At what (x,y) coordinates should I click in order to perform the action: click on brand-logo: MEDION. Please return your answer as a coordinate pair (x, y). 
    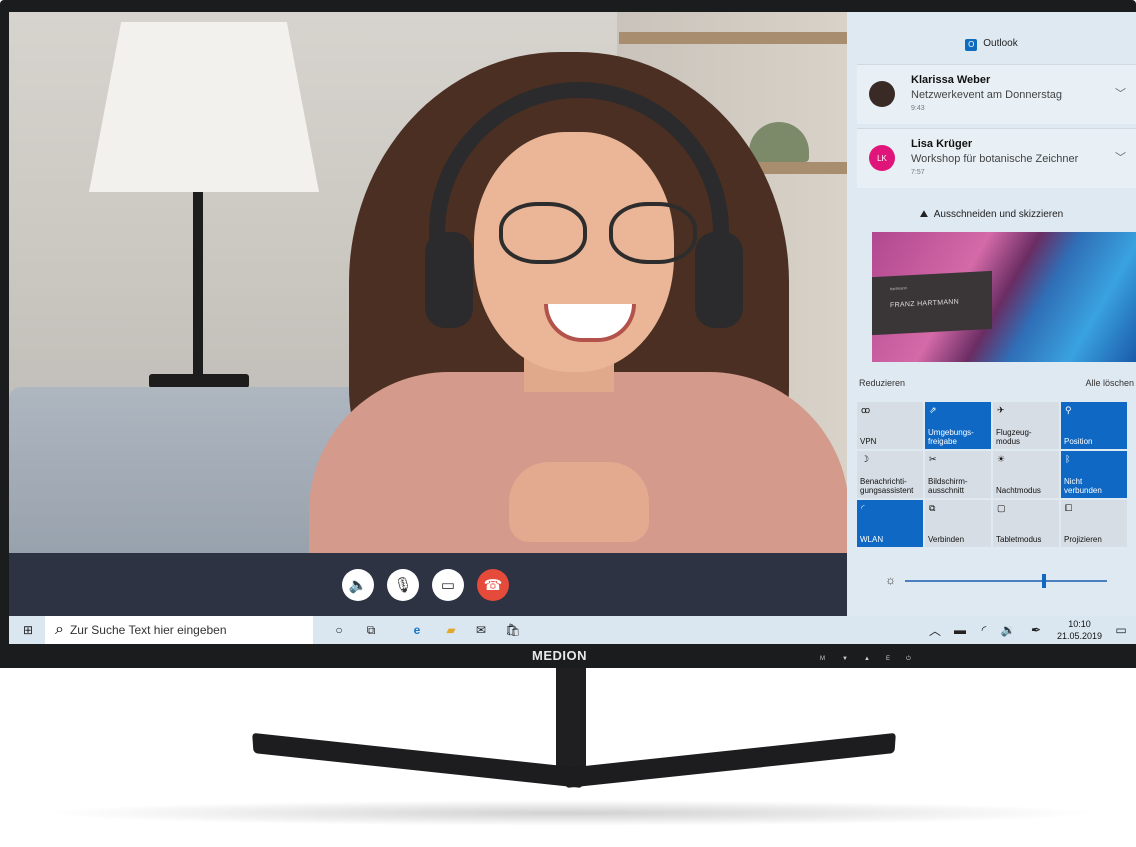
    Looking at the image, I should click on (559, 655).